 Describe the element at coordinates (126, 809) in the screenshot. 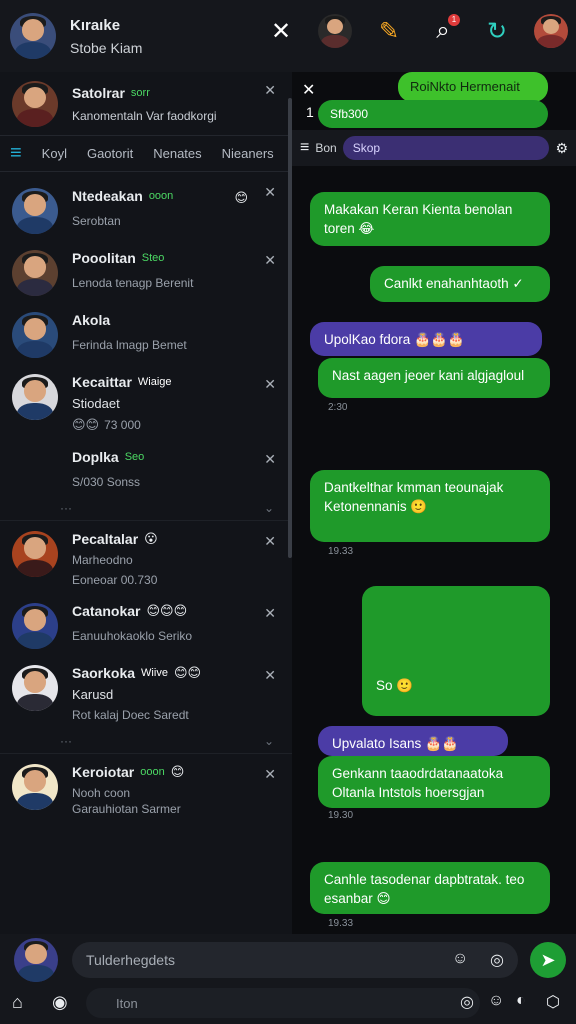

I see `chat-preview-2: Garauhiotan Sarmer` at that location.